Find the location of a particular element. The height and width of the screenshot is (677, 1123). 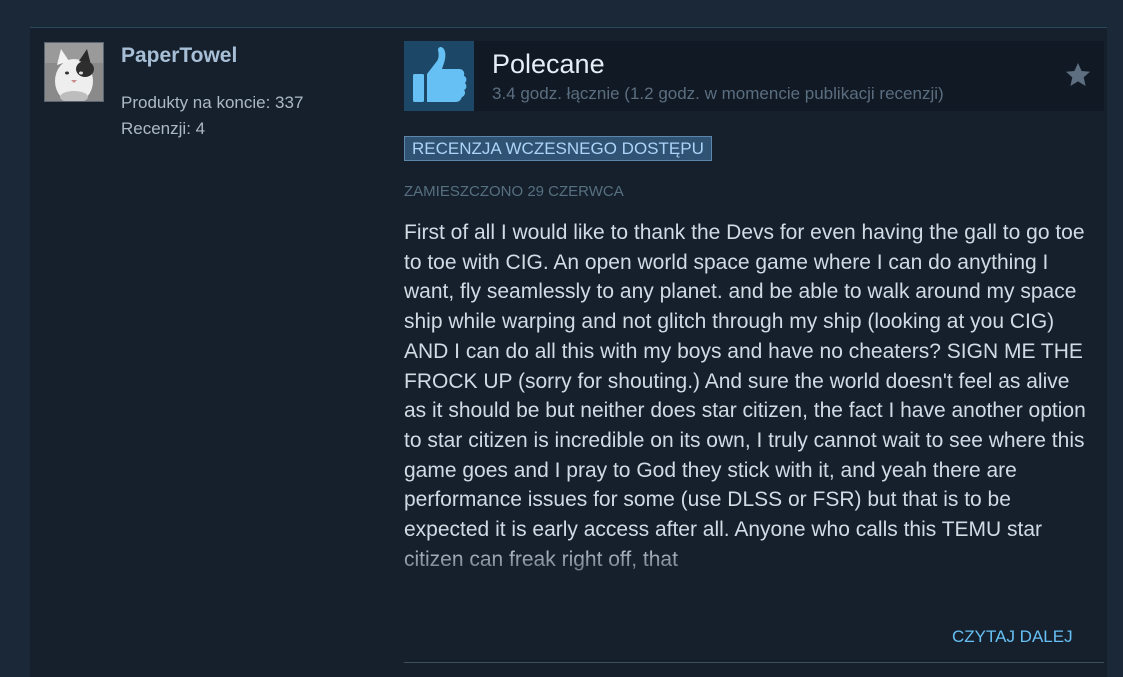

reviews-count: Recenzji: 4 is located at coordinates (163, 129).